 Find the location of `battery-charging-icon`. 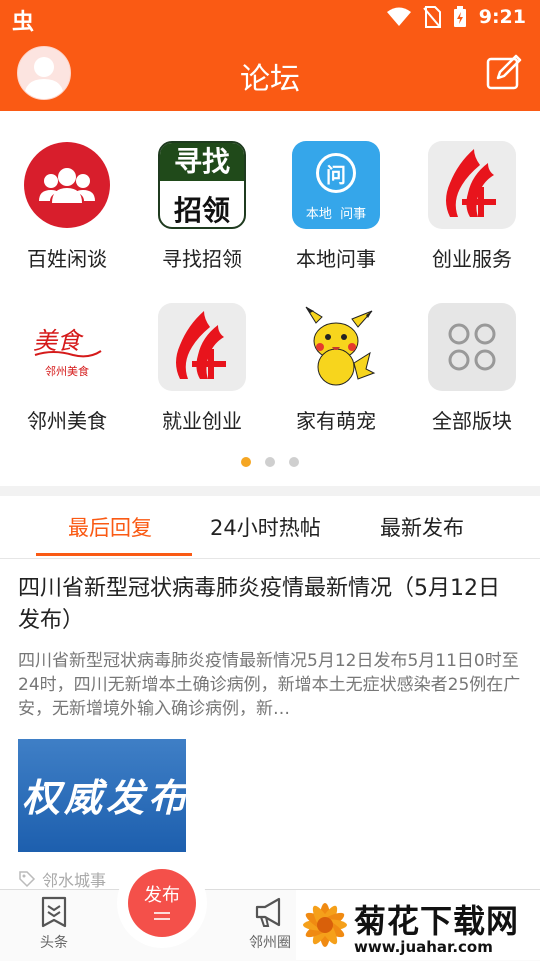

battery-charging-icon is located at coordinates (459, 16).